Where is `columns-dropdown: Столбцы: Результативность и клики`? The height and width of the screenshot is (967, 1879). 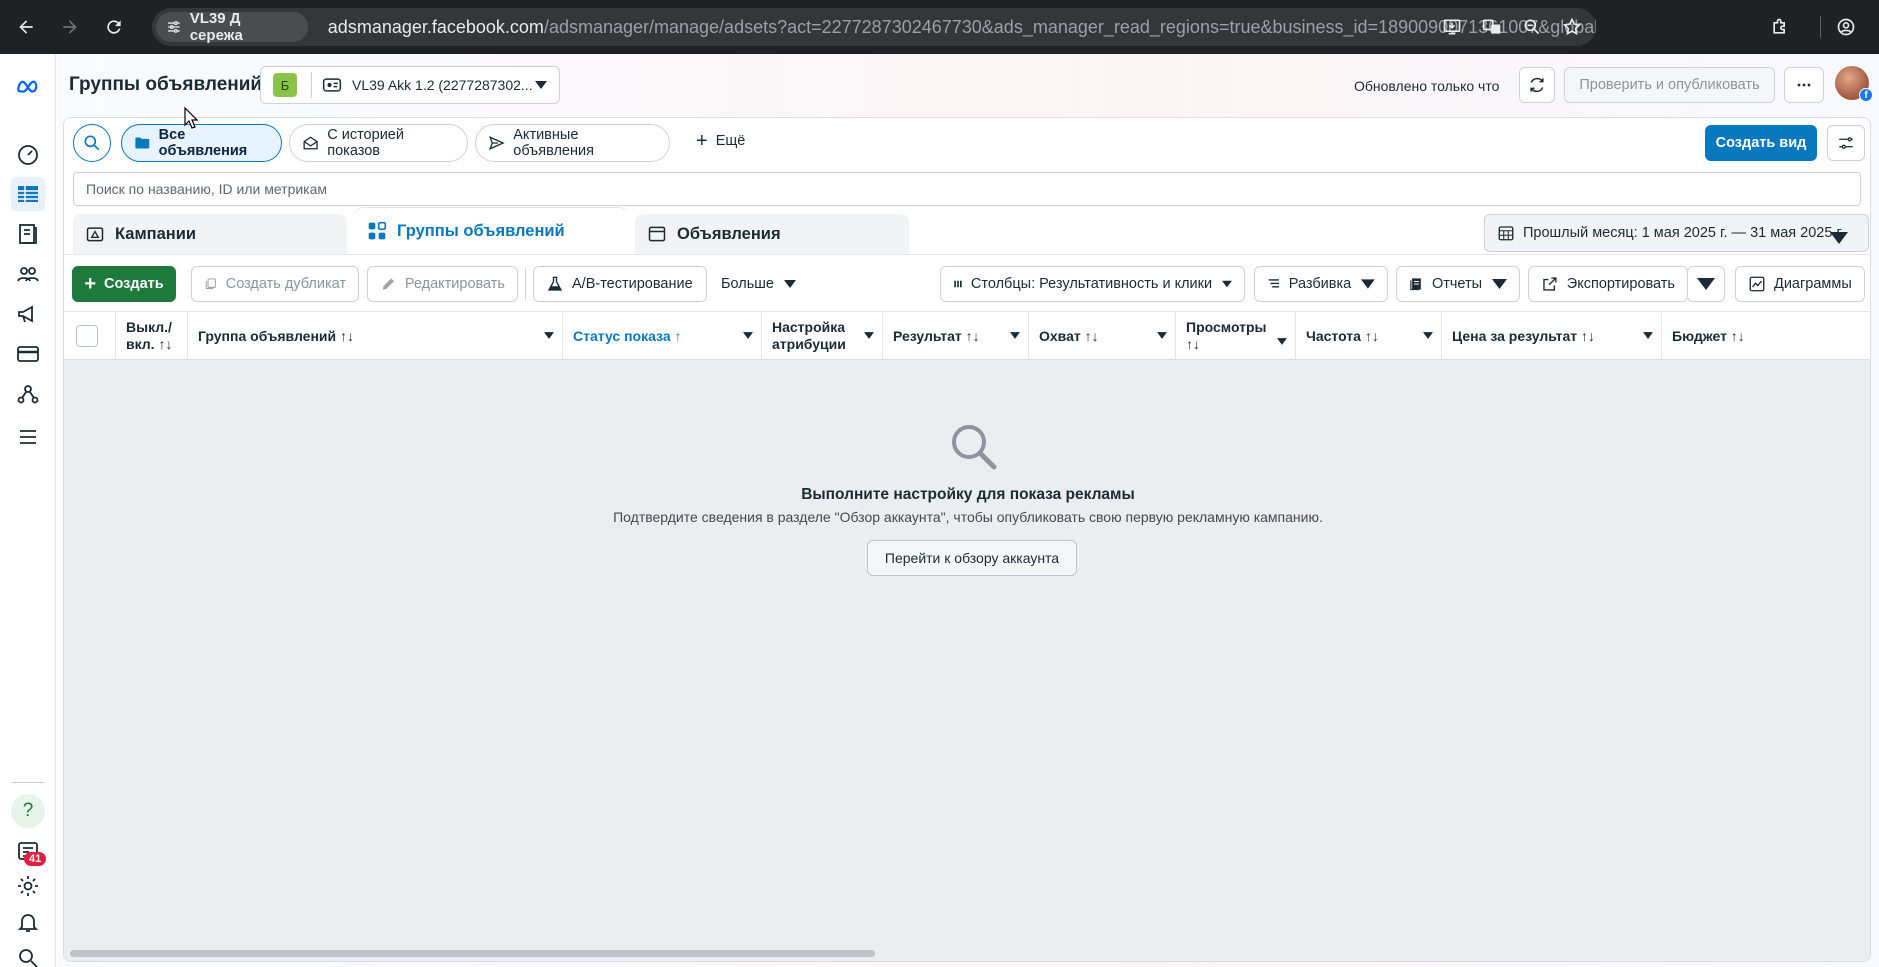 columns-dropdown: Столбцы: Результативность и клики is located at coordinates (1092, 284).